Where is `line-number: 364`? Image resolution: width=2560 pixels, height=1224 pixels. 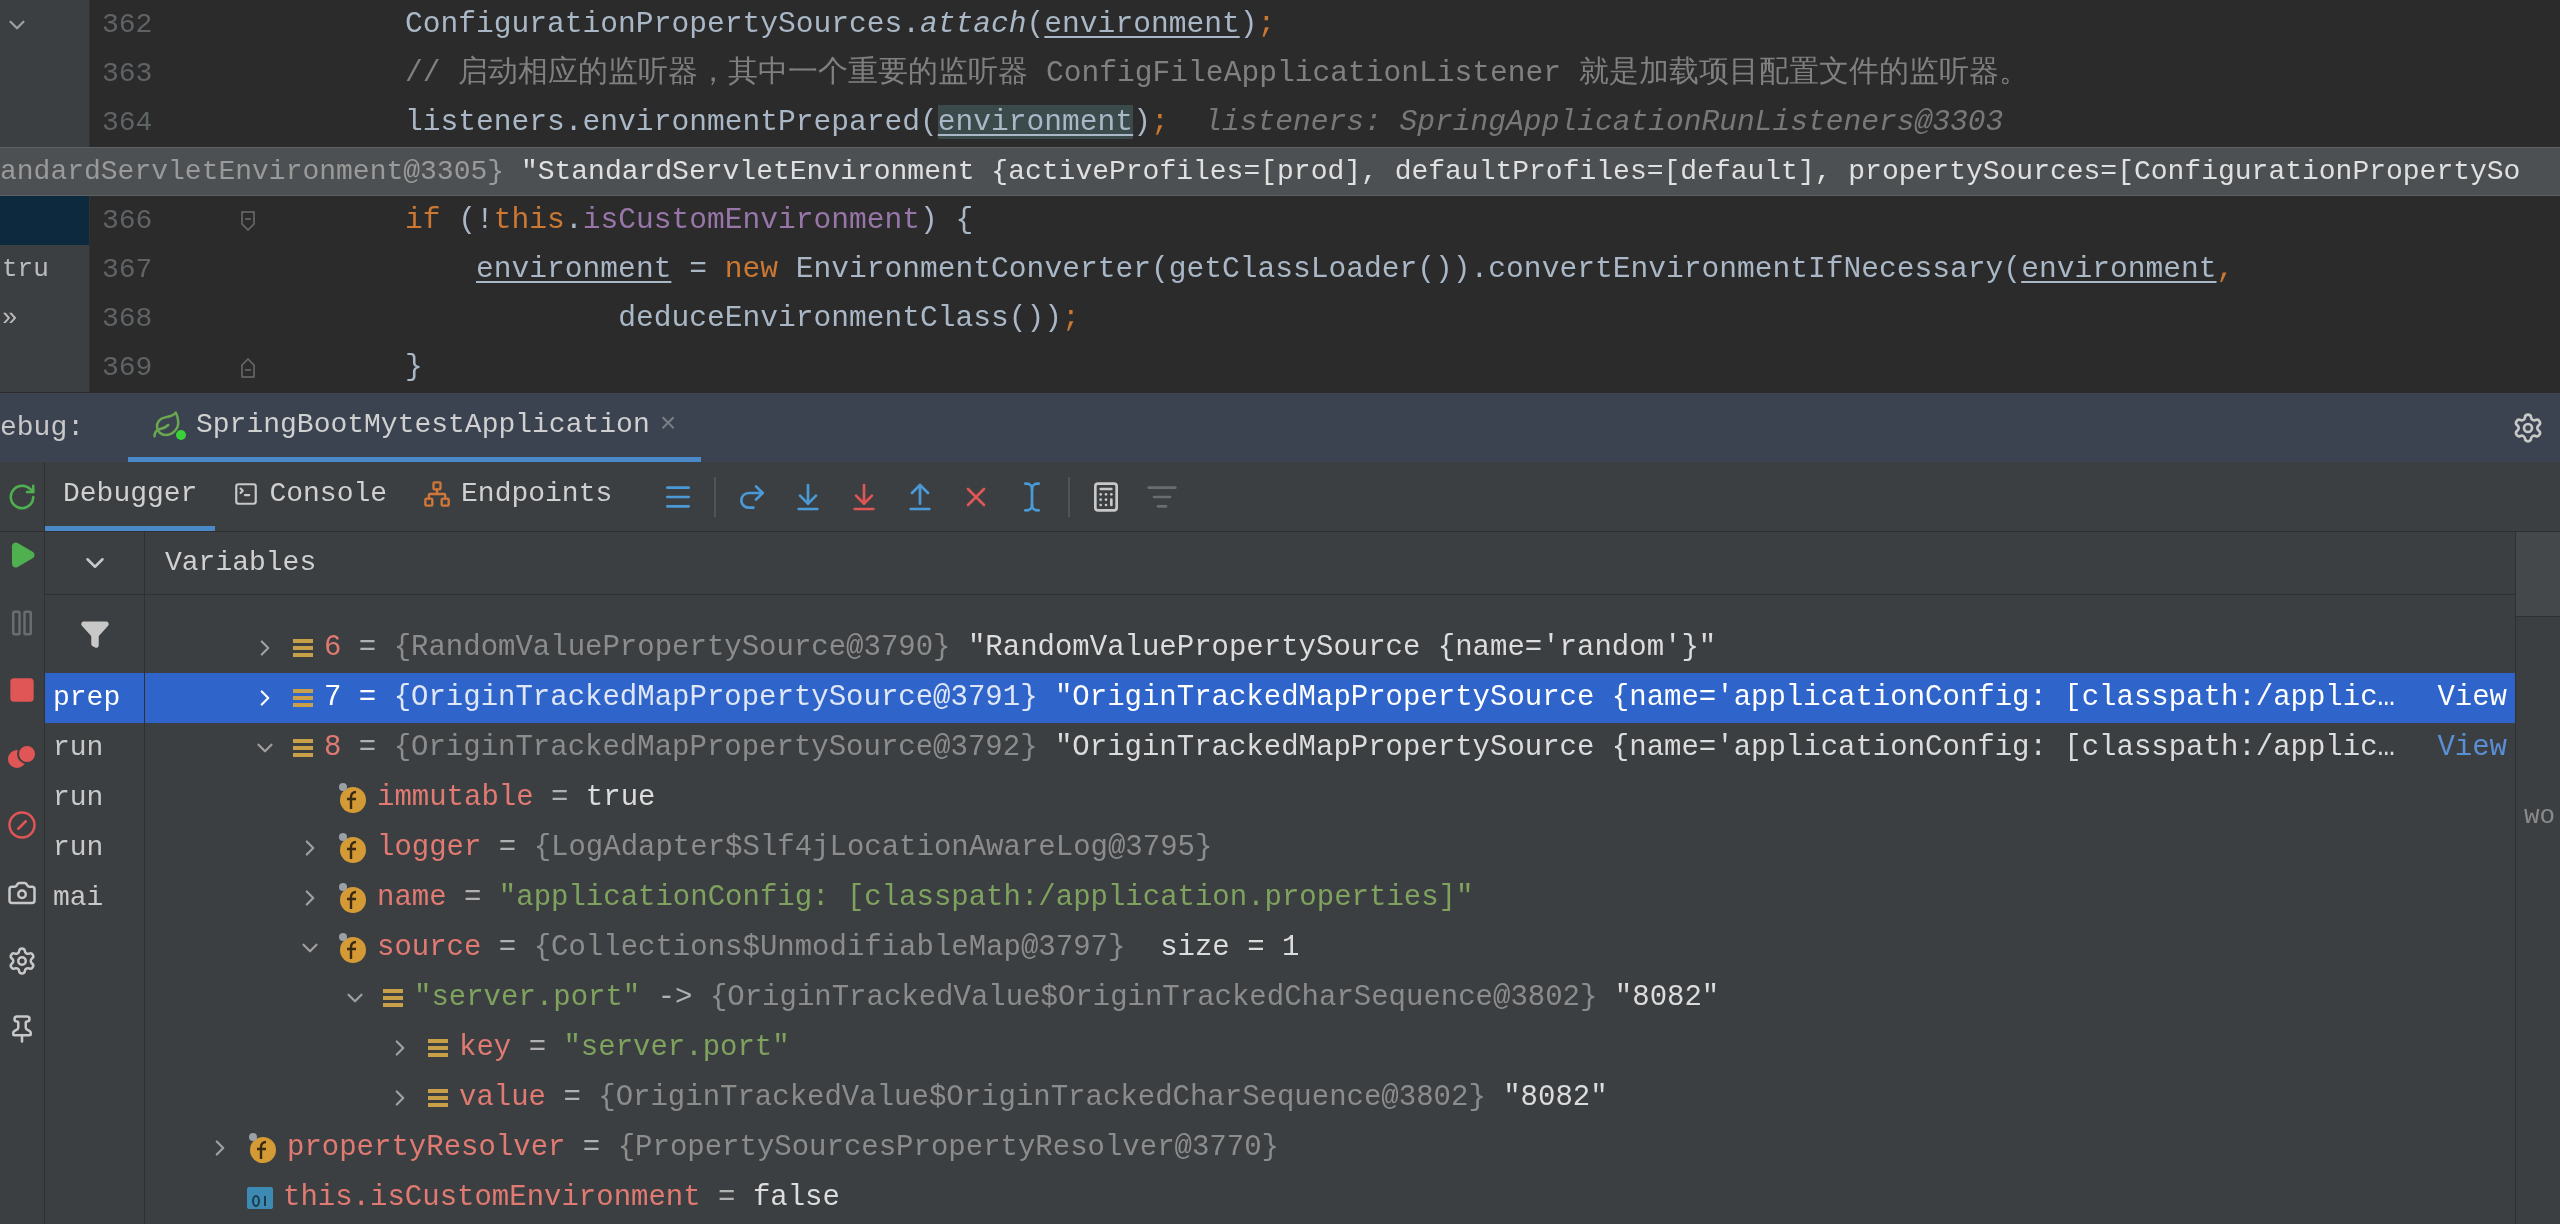 line-number: 364 is located at coordinates (127, 122).